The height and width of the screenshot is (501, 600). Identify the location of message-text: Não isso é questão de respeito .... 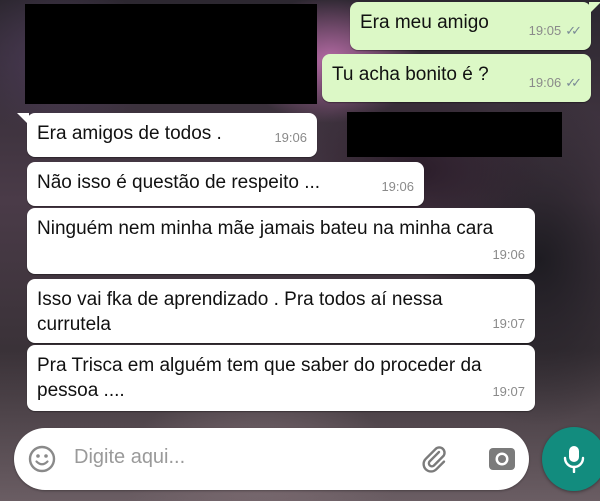
(179, 182).